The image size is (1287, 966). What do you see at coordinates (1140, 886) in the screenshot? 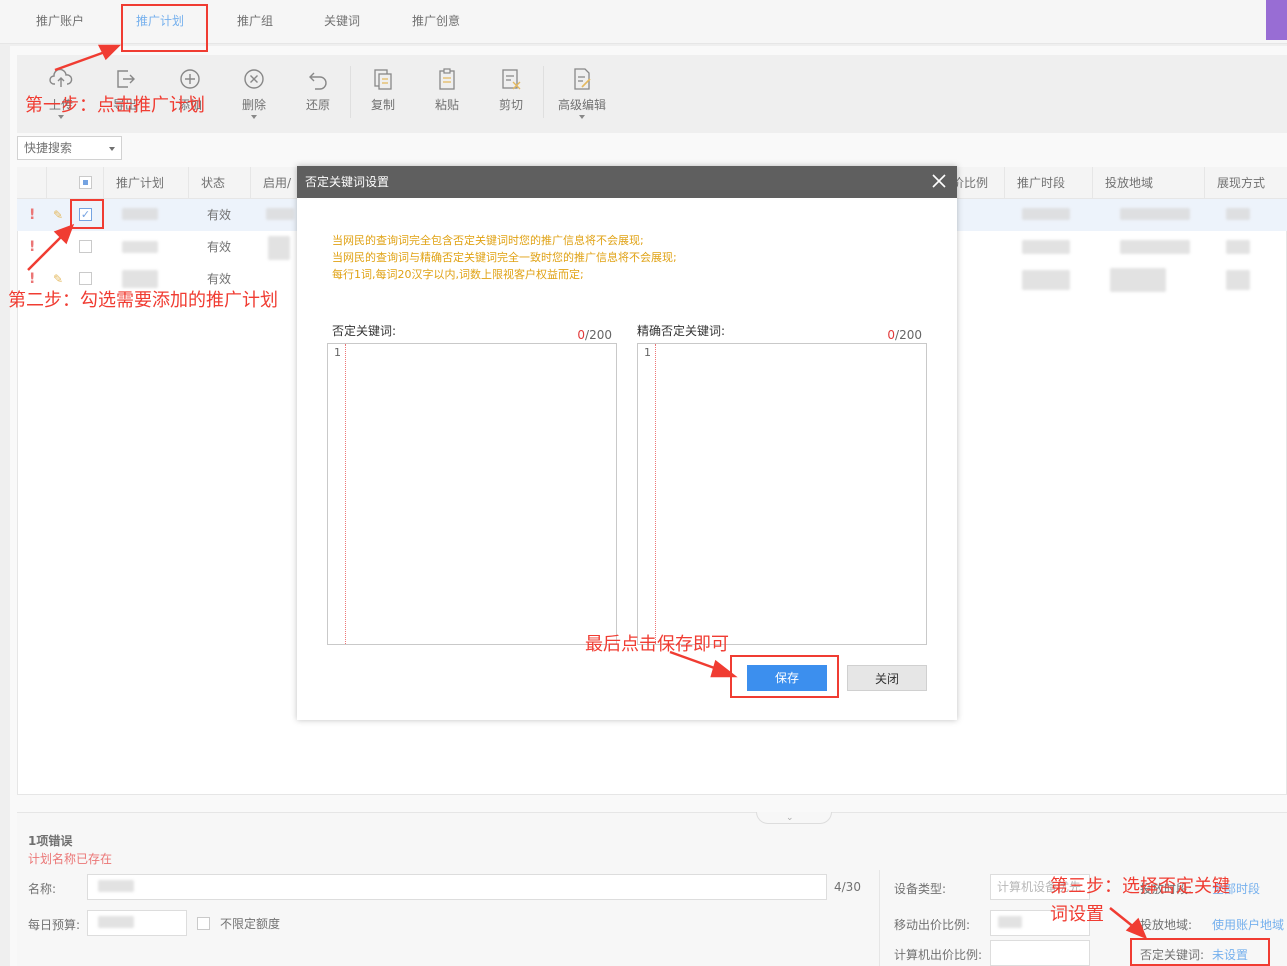
I see `annotation-step3-line1: 第三步：选择否定关键` at bounding box center [1140, 886].